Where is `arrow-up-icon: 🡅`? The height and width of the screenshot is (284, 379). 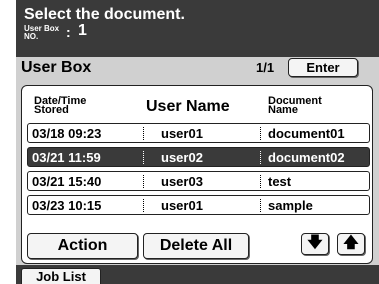
arrow-up-icon: 🡅 is located at coordinates (351, 242).